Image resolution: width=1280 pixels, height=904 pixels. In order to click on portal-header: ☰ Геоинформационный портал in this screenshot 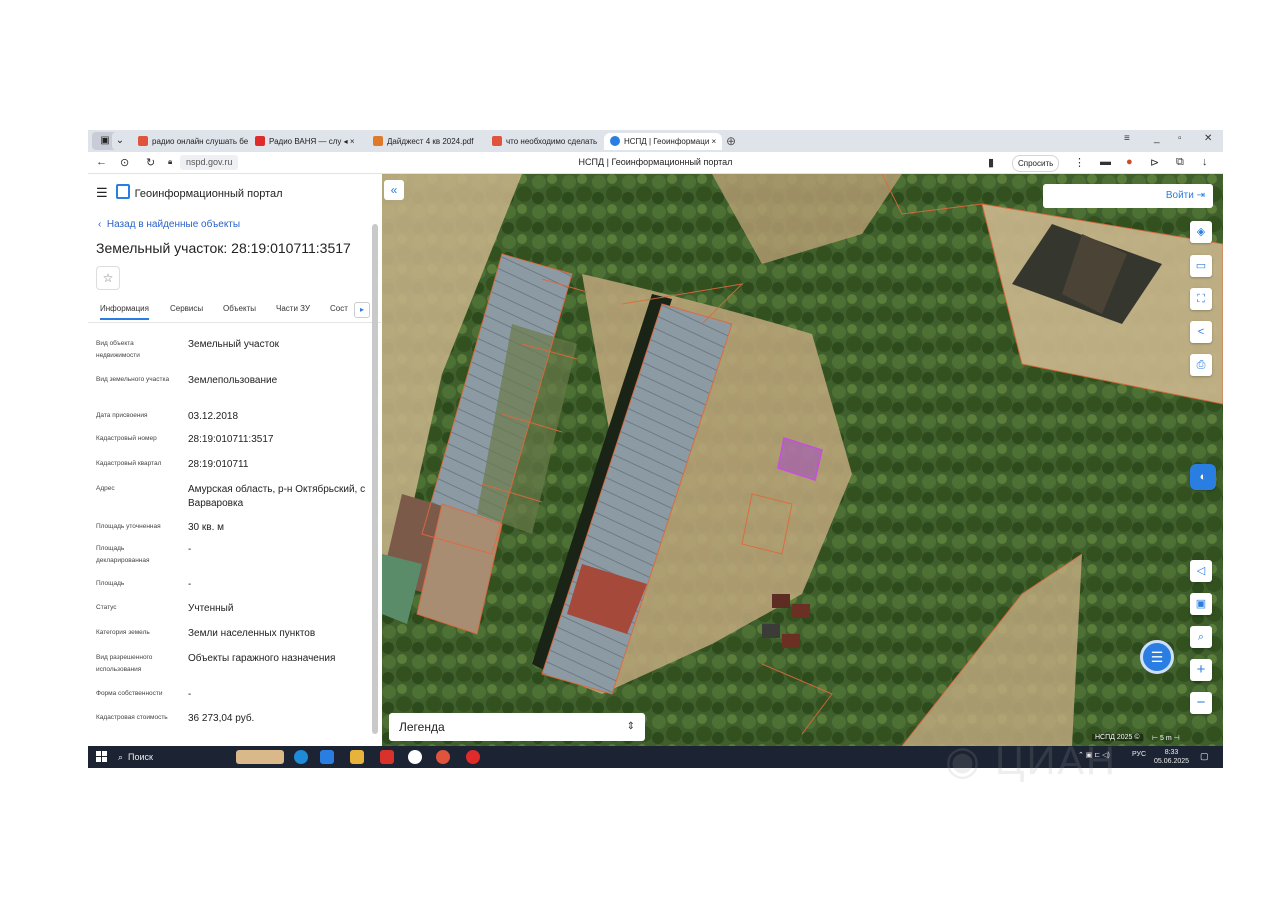, I will do `click(189, 192)`.